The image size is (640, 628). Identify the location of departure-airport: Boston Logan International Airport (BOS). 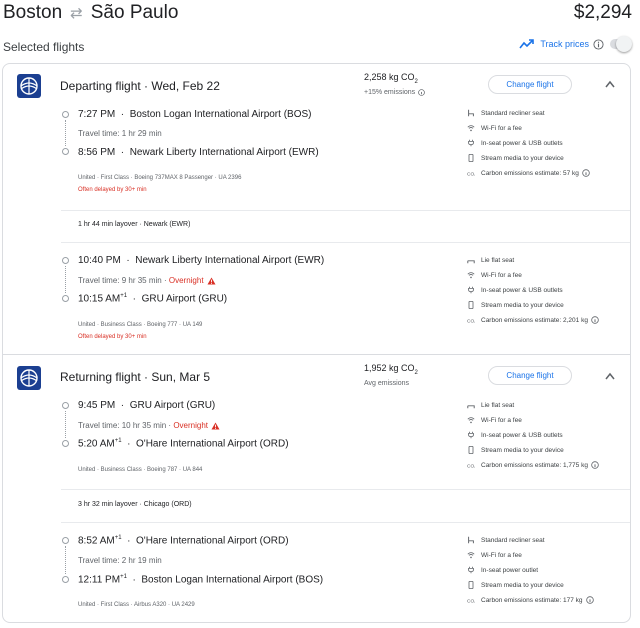
(220, 114).